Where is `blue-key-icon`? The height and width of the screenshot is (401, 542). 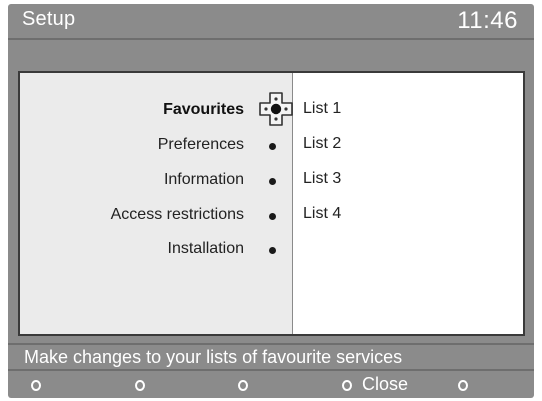
blue-key-icon is located at coordinates (347, 385).